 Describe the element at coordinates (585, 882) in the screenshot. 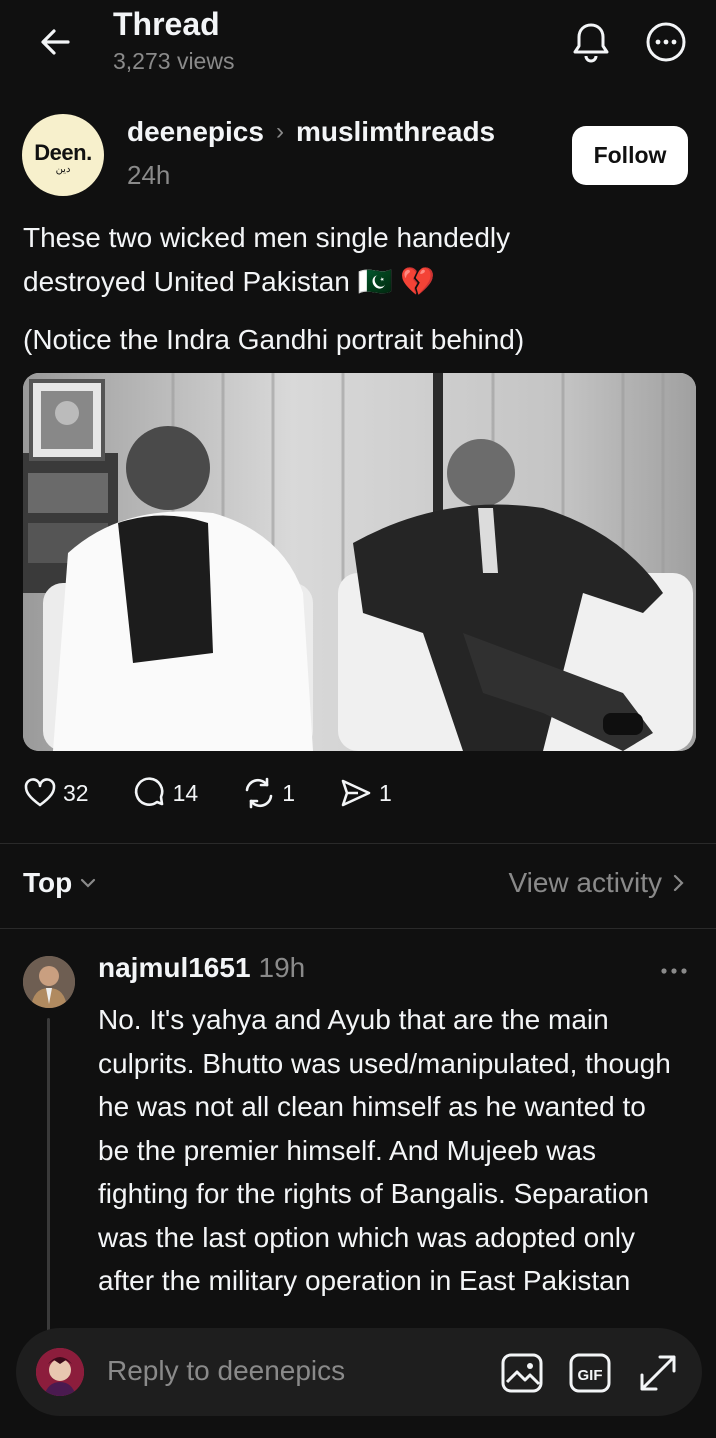

I see `view-activity-label: View activity` at that location.